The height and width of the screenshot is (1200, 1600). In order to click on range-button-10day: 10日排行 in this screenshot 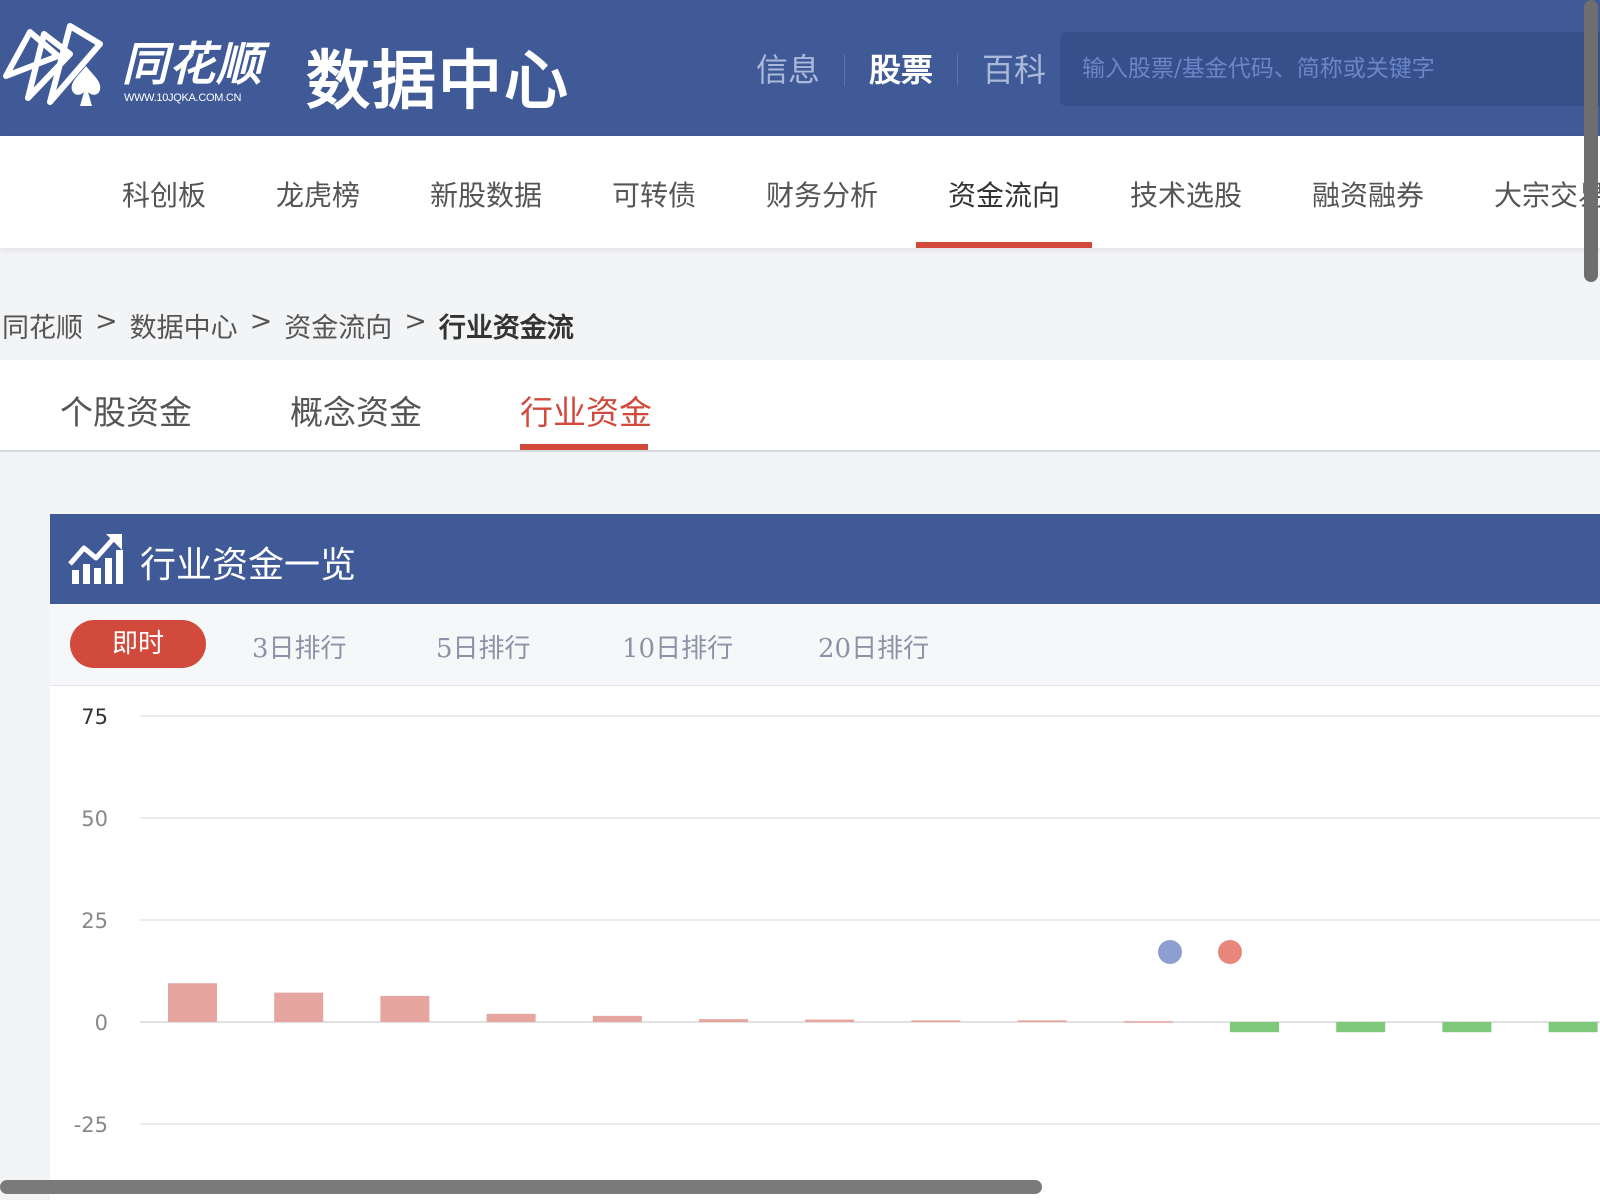, I will do `click(677, 646)`.